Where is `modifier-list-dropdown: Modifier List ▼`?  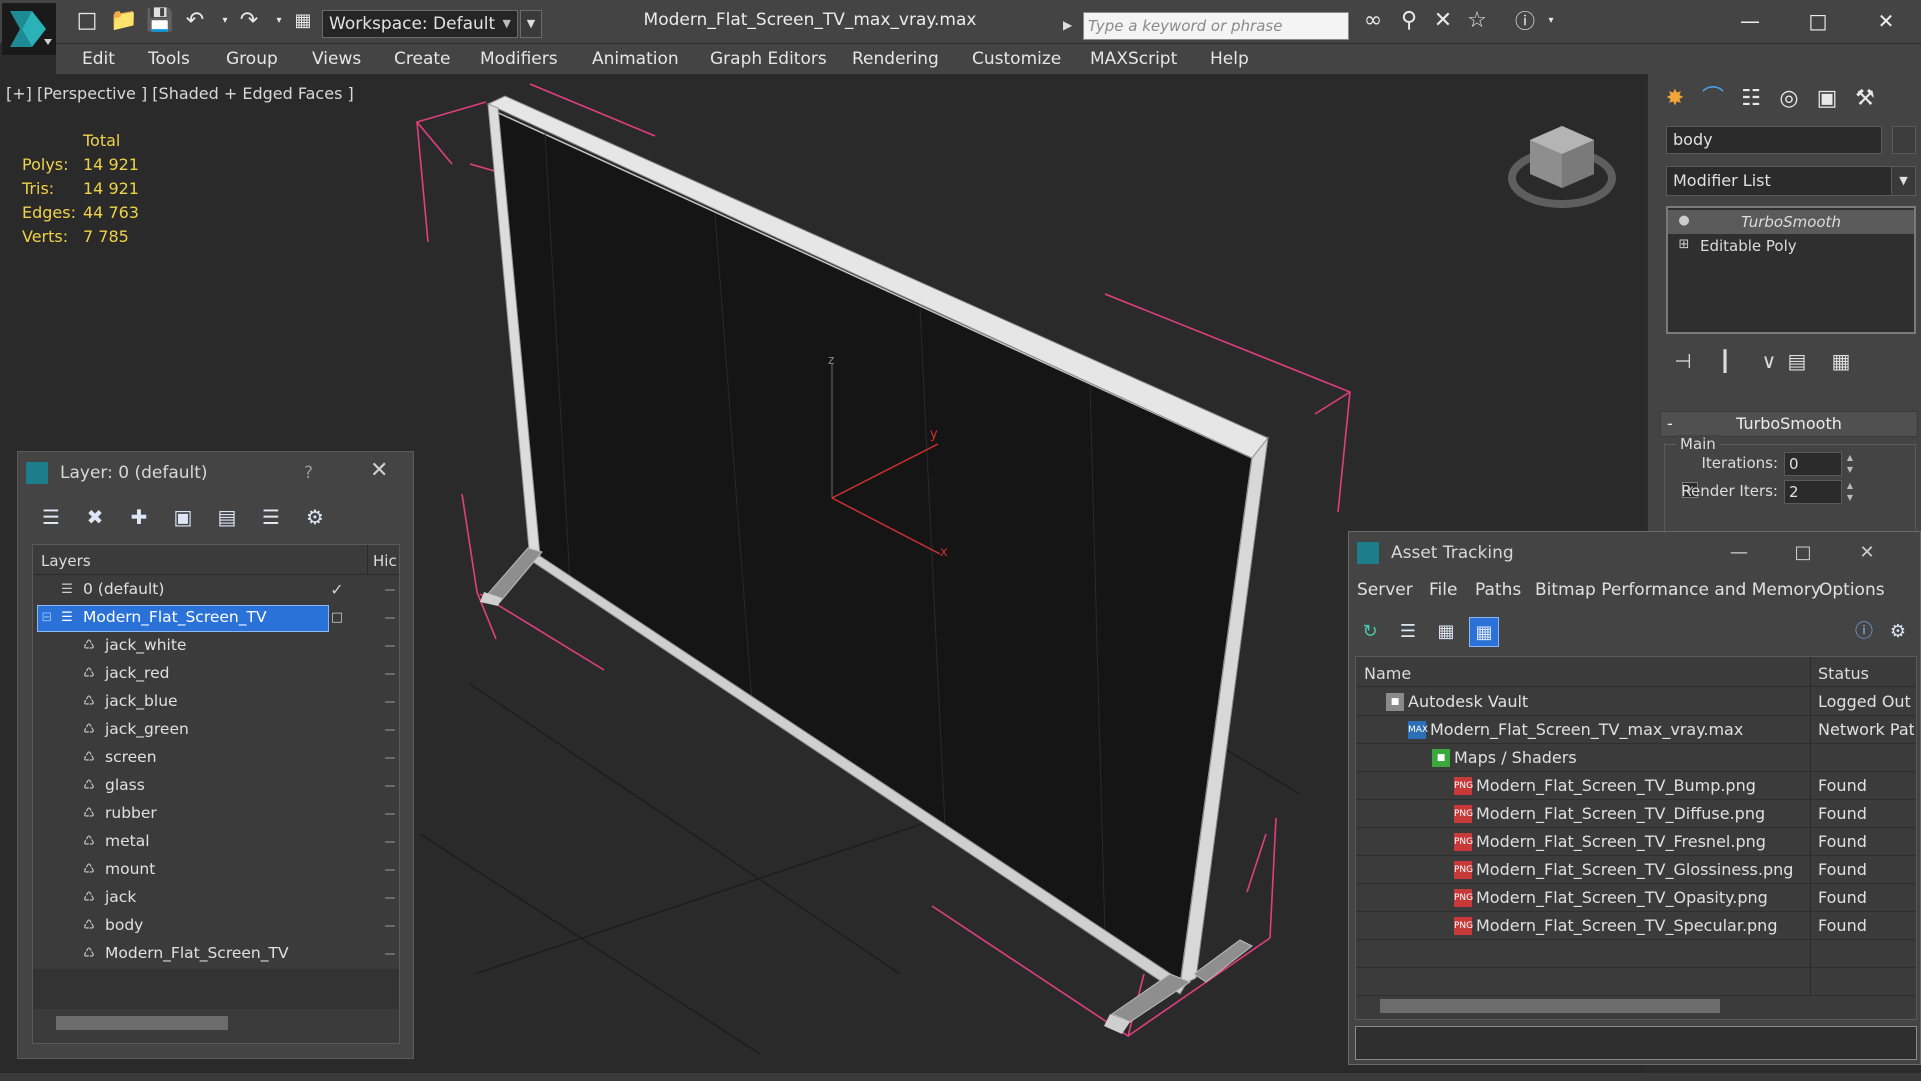
modifier-list-dropdown: Modifier List ▼ is located at coordinates (1791, 181).